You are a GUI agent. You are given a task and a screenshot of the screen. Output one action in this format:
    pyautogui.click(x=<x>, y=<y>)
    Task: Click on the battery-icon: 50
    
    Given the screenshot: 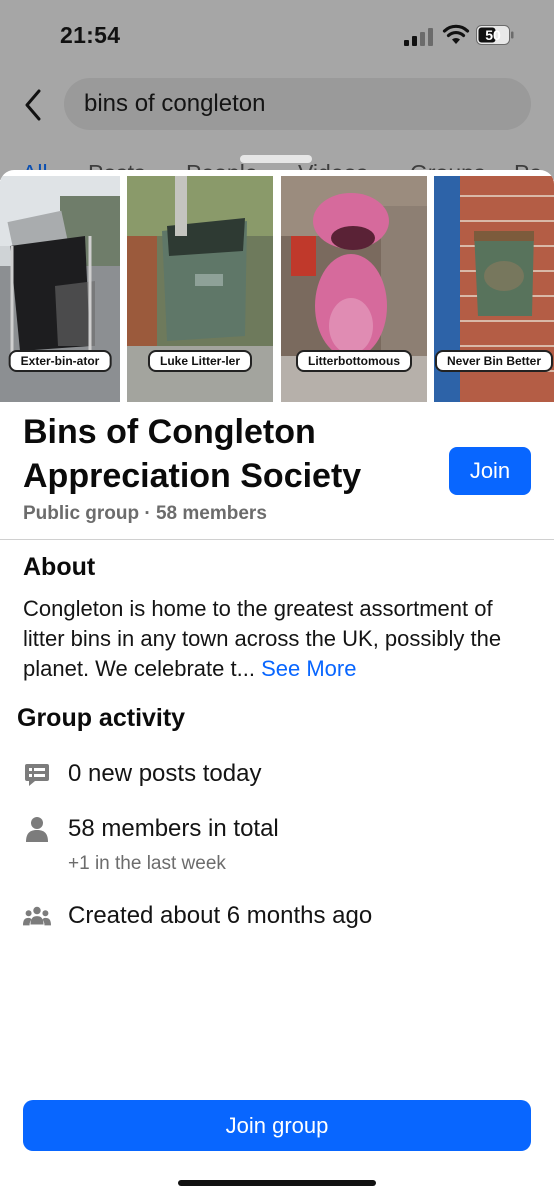 What is the action you would take?
    pyautogui.click(x=495, y=35)
    